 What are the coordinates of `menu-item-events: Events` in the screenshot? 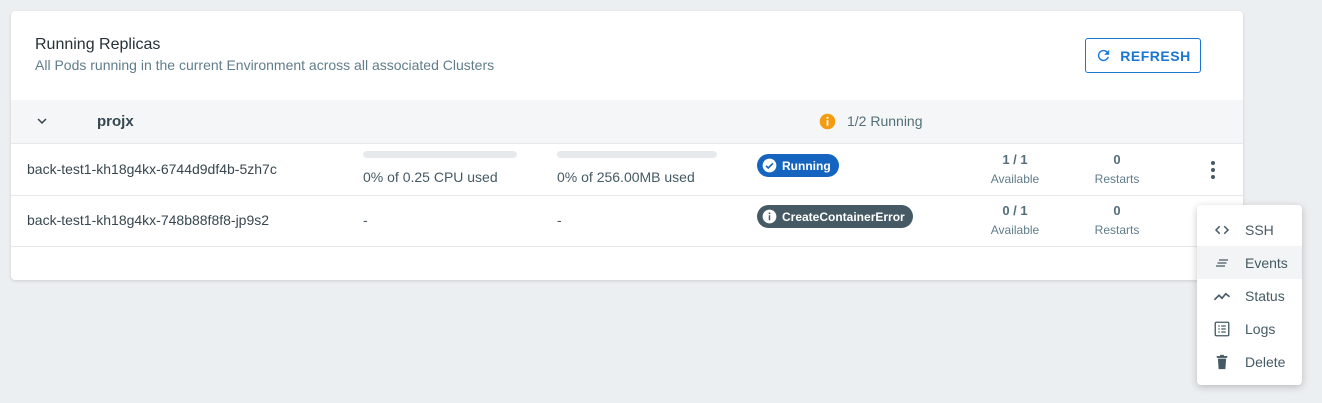 It's located at (1249, 262).